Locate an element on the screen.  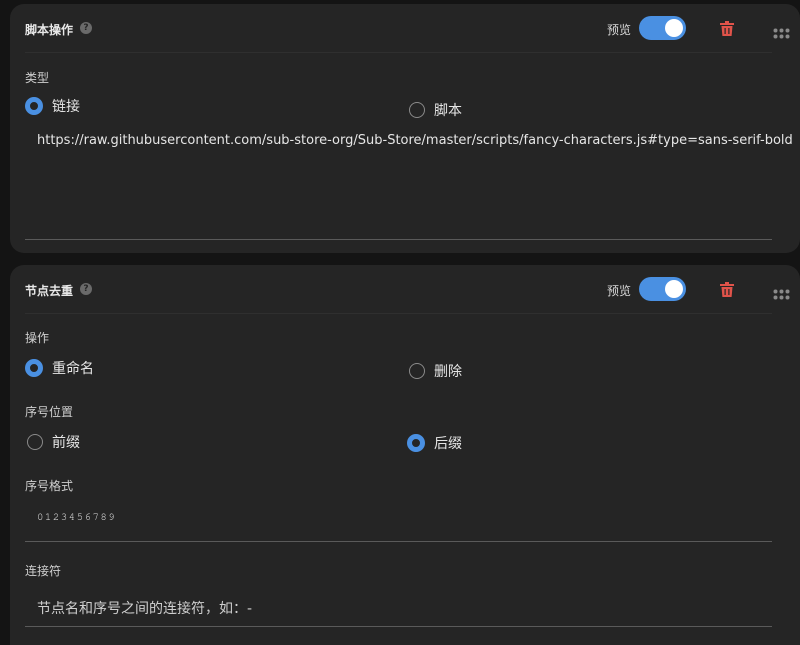
radio-script: 脚本 is located at coordinates (435, 110).